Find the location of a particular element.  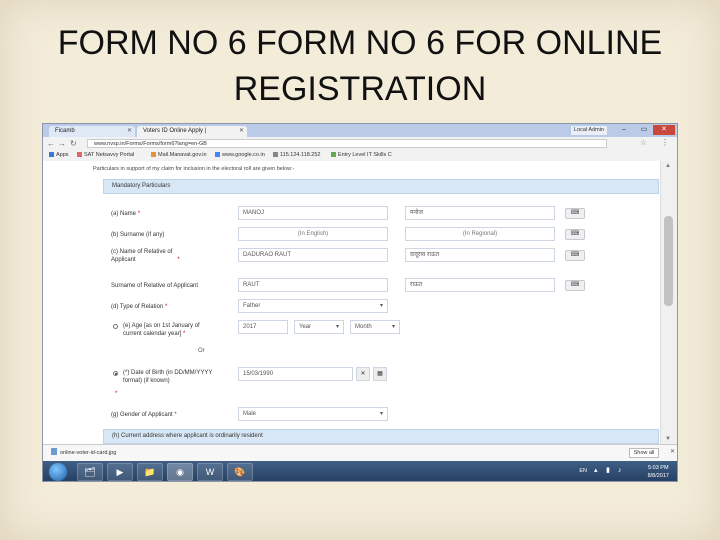

folder-icon: 📁 is located at coordinates (150, 472).